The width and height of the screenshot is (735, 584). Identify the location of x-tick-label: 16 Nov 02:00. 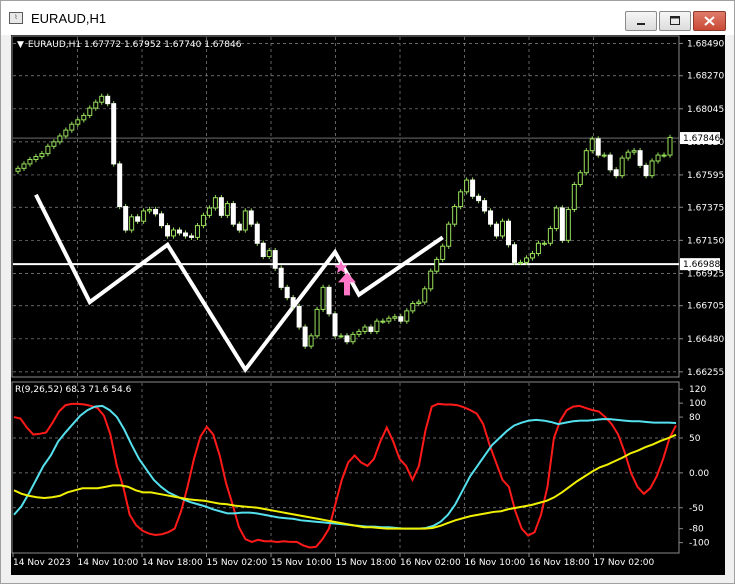
(430, 563).